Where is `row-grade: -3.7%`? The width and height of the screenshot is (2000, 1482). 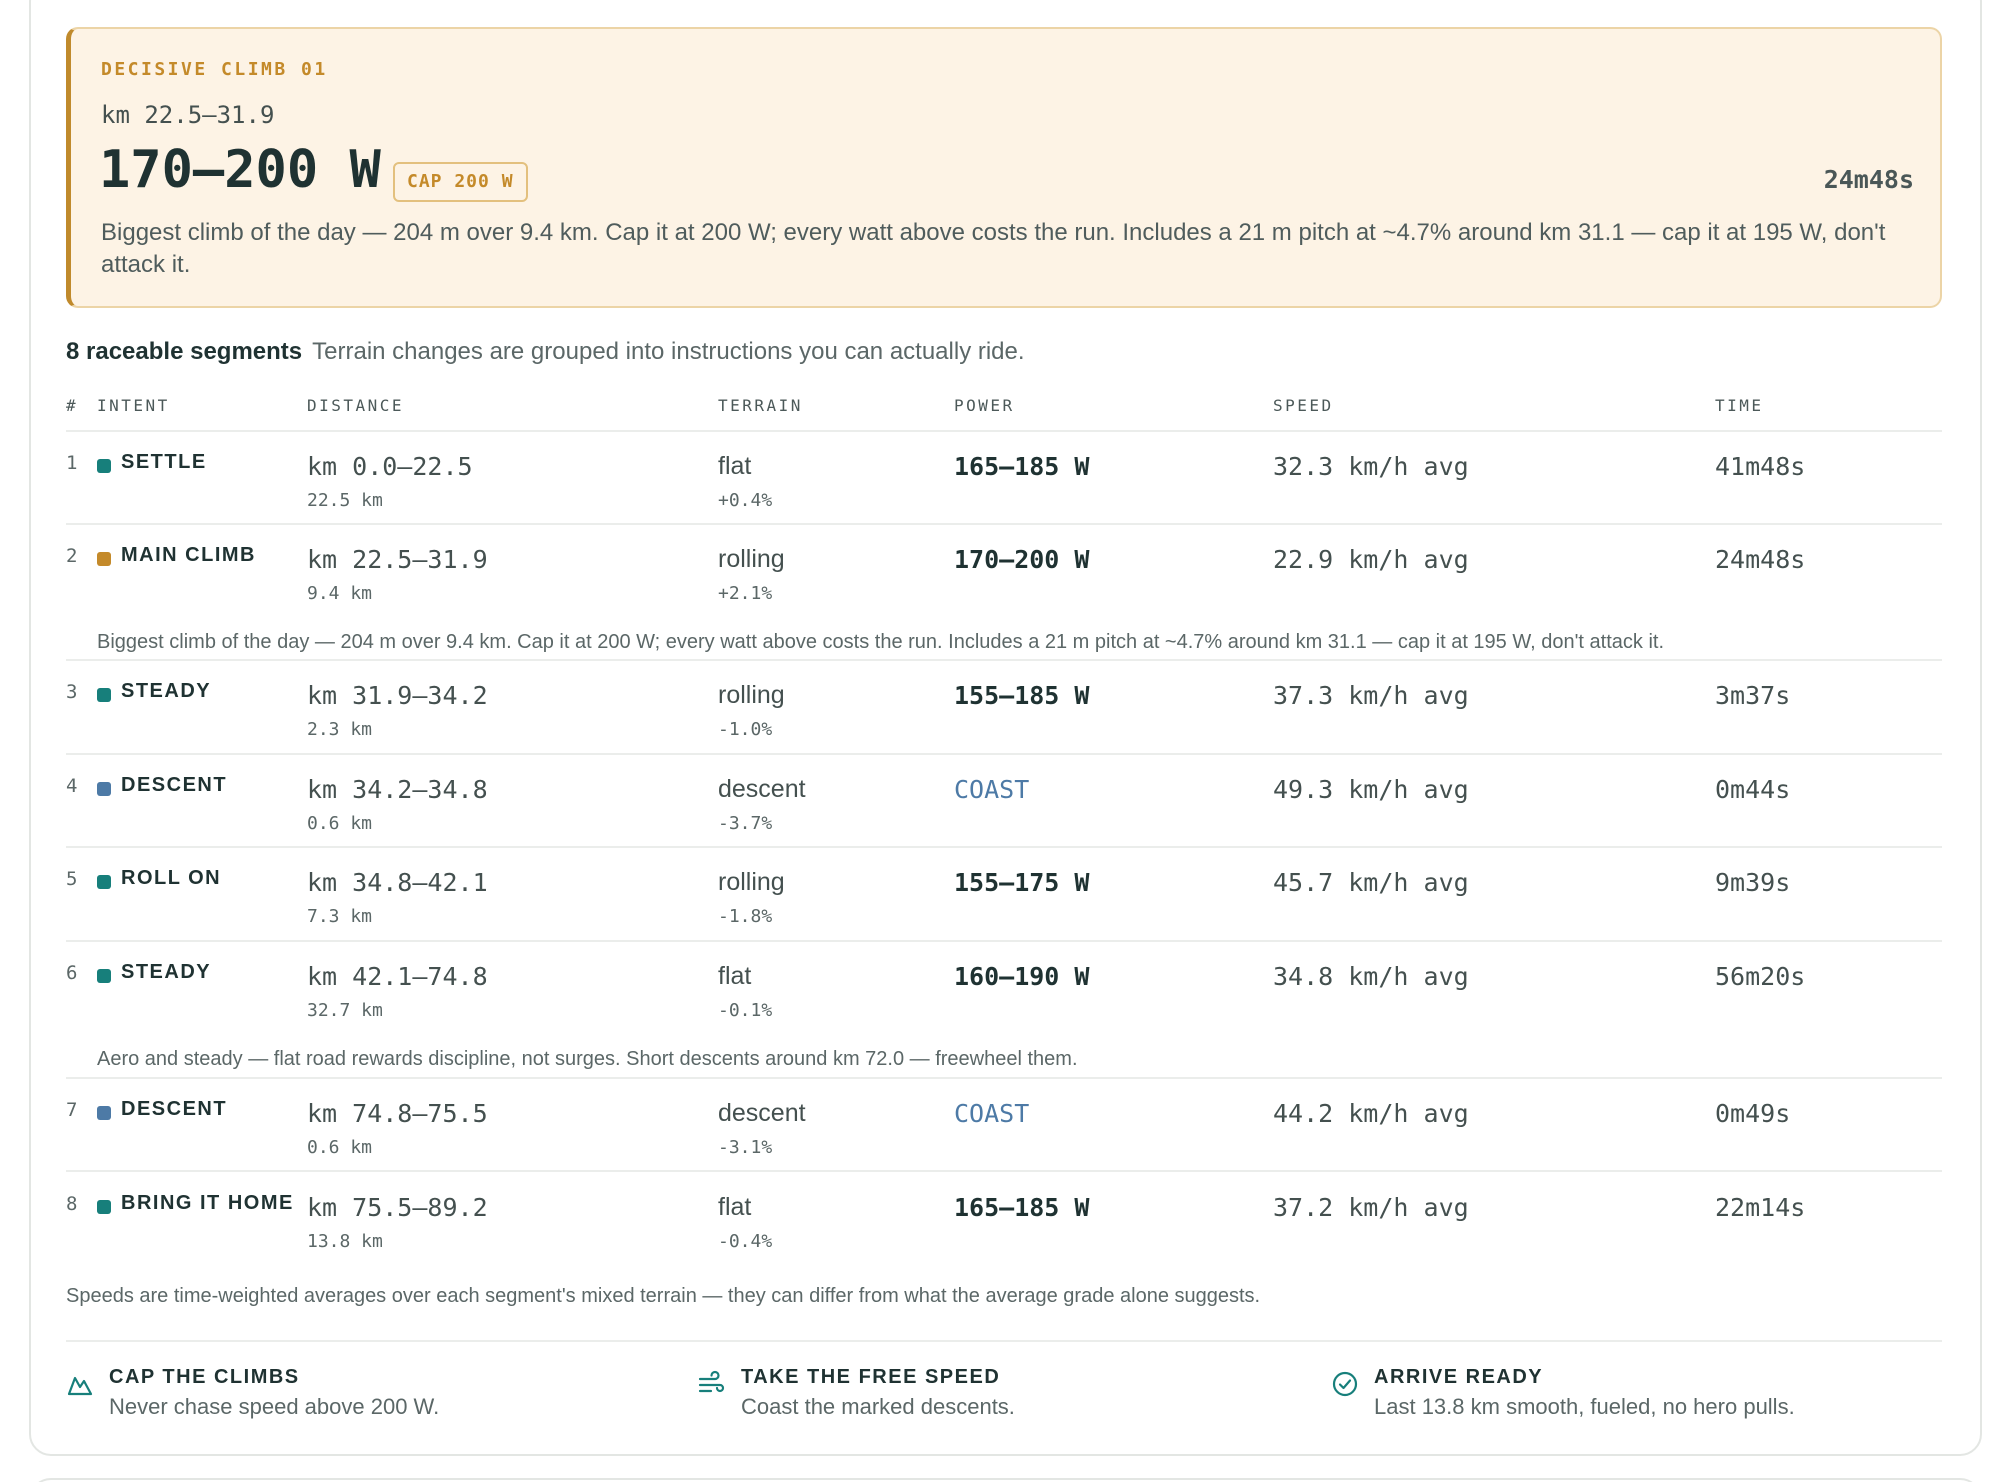 row-grade: -3.7% is located at coordinates (745, 823).